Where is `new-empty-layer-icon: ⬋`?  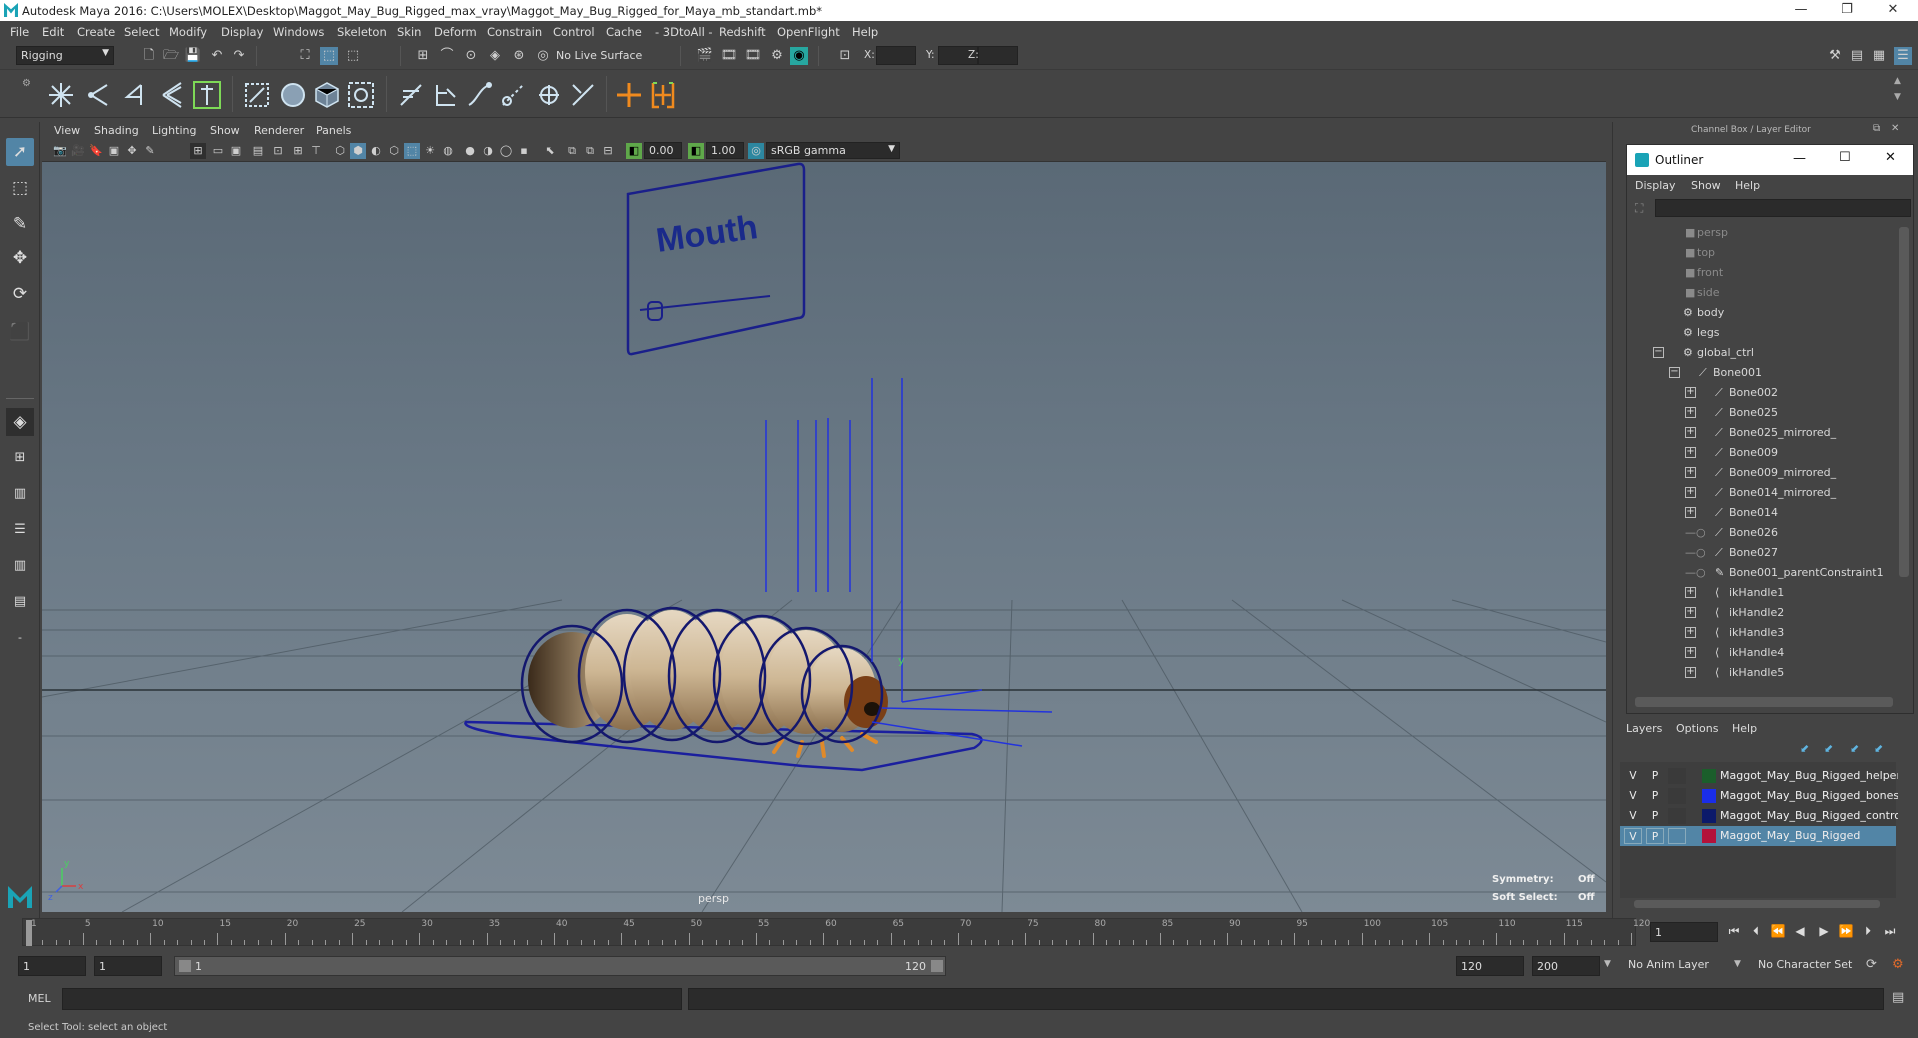 new-empty-layer-icon: ⬋ is located at coordinates (1854, 748).